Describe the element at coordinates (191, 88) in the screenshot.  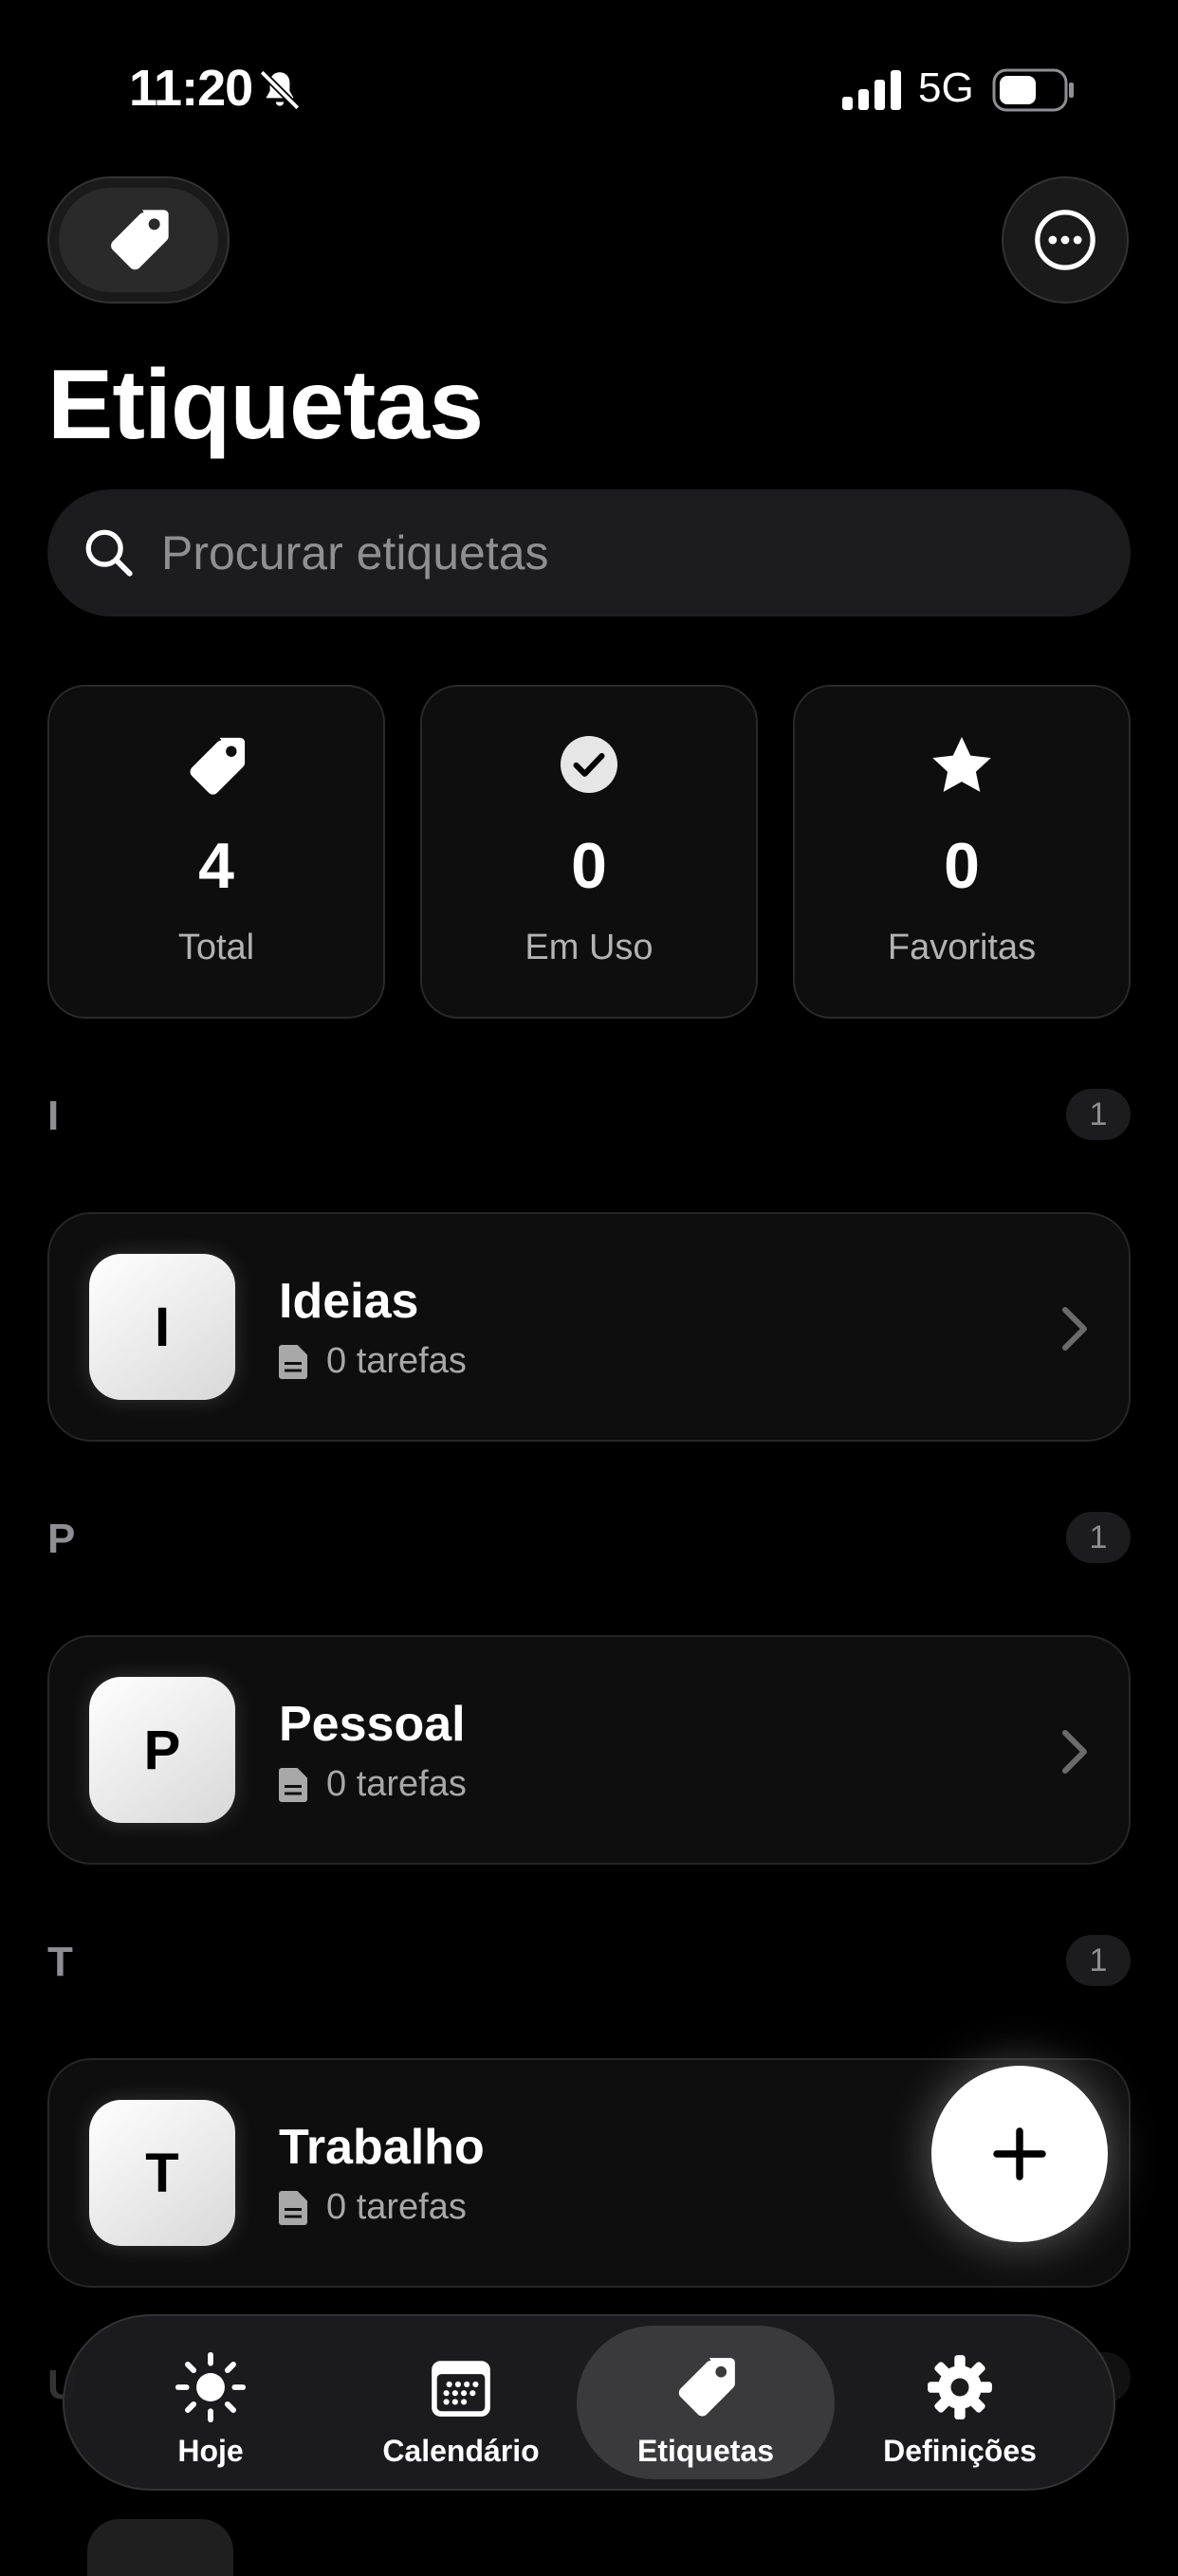
I see `status-time: 11:20` at that location.